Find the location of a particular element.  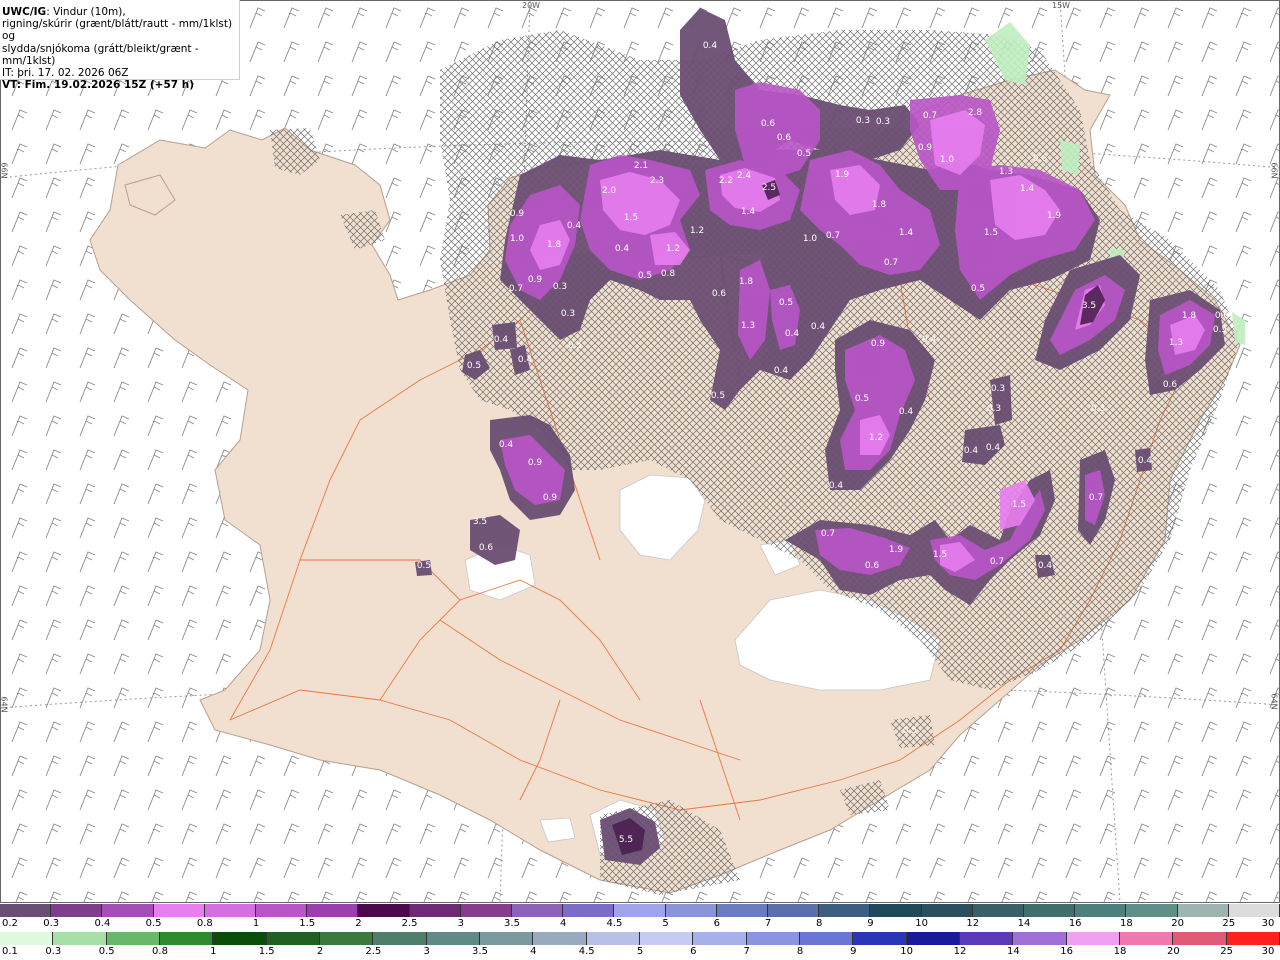

snow-tick-label: 25 is located at coordinates (1229, 923).